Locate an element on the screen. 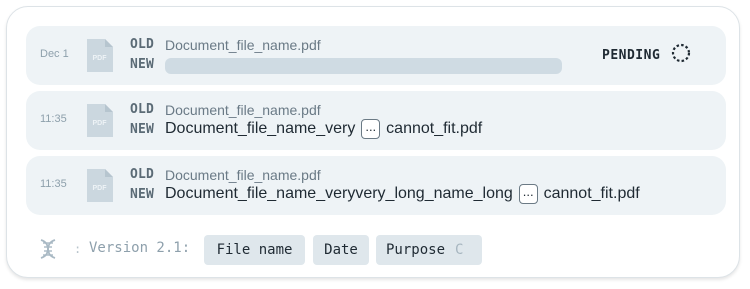 The image size is (750, 289). chip-purpose-suffix: C is located at coordinates (459, 250).